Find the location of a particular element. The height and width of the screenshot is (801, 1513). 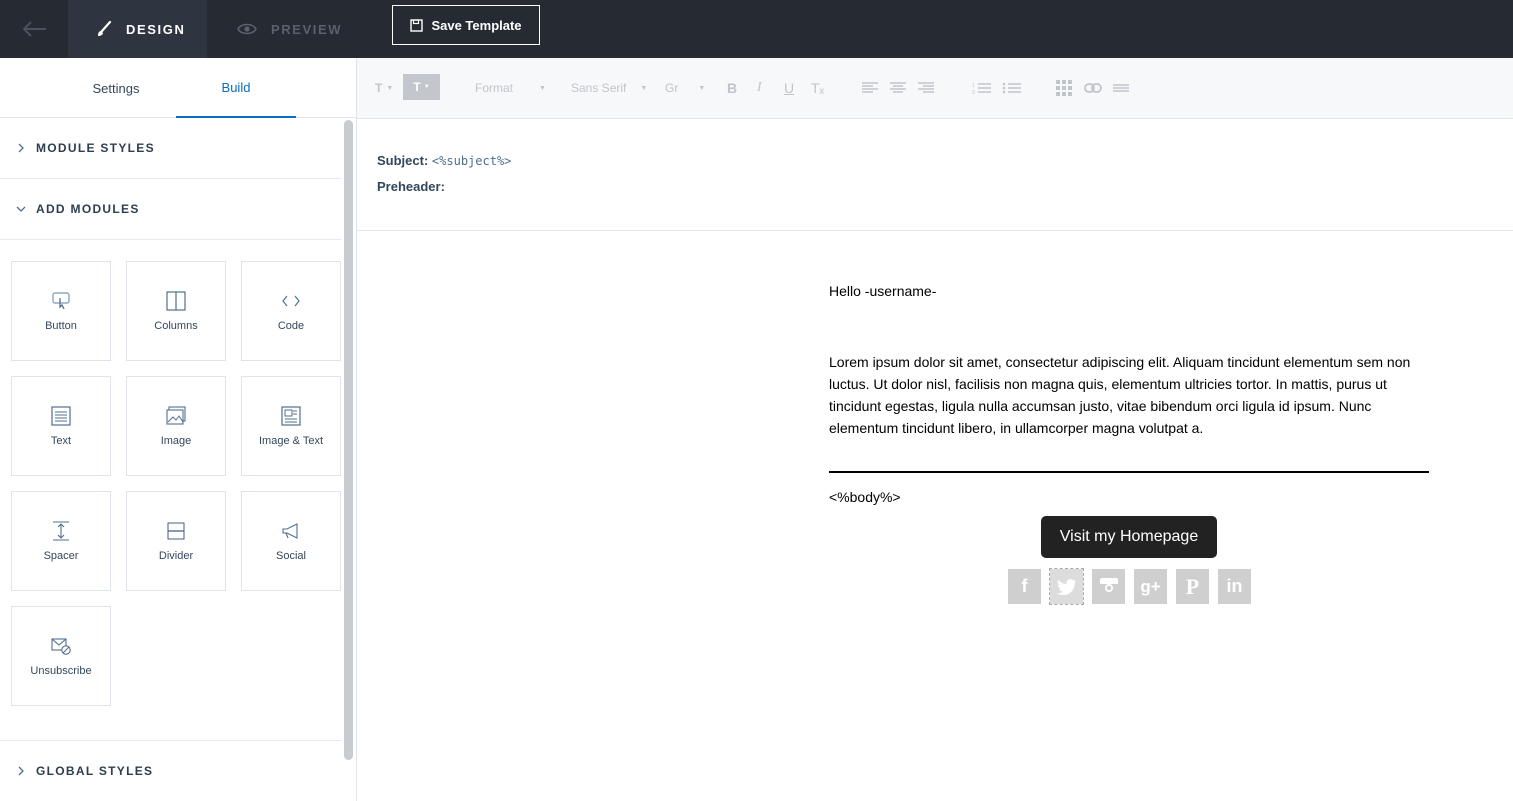

tab-build: Build is located at coordinates (236, 88).